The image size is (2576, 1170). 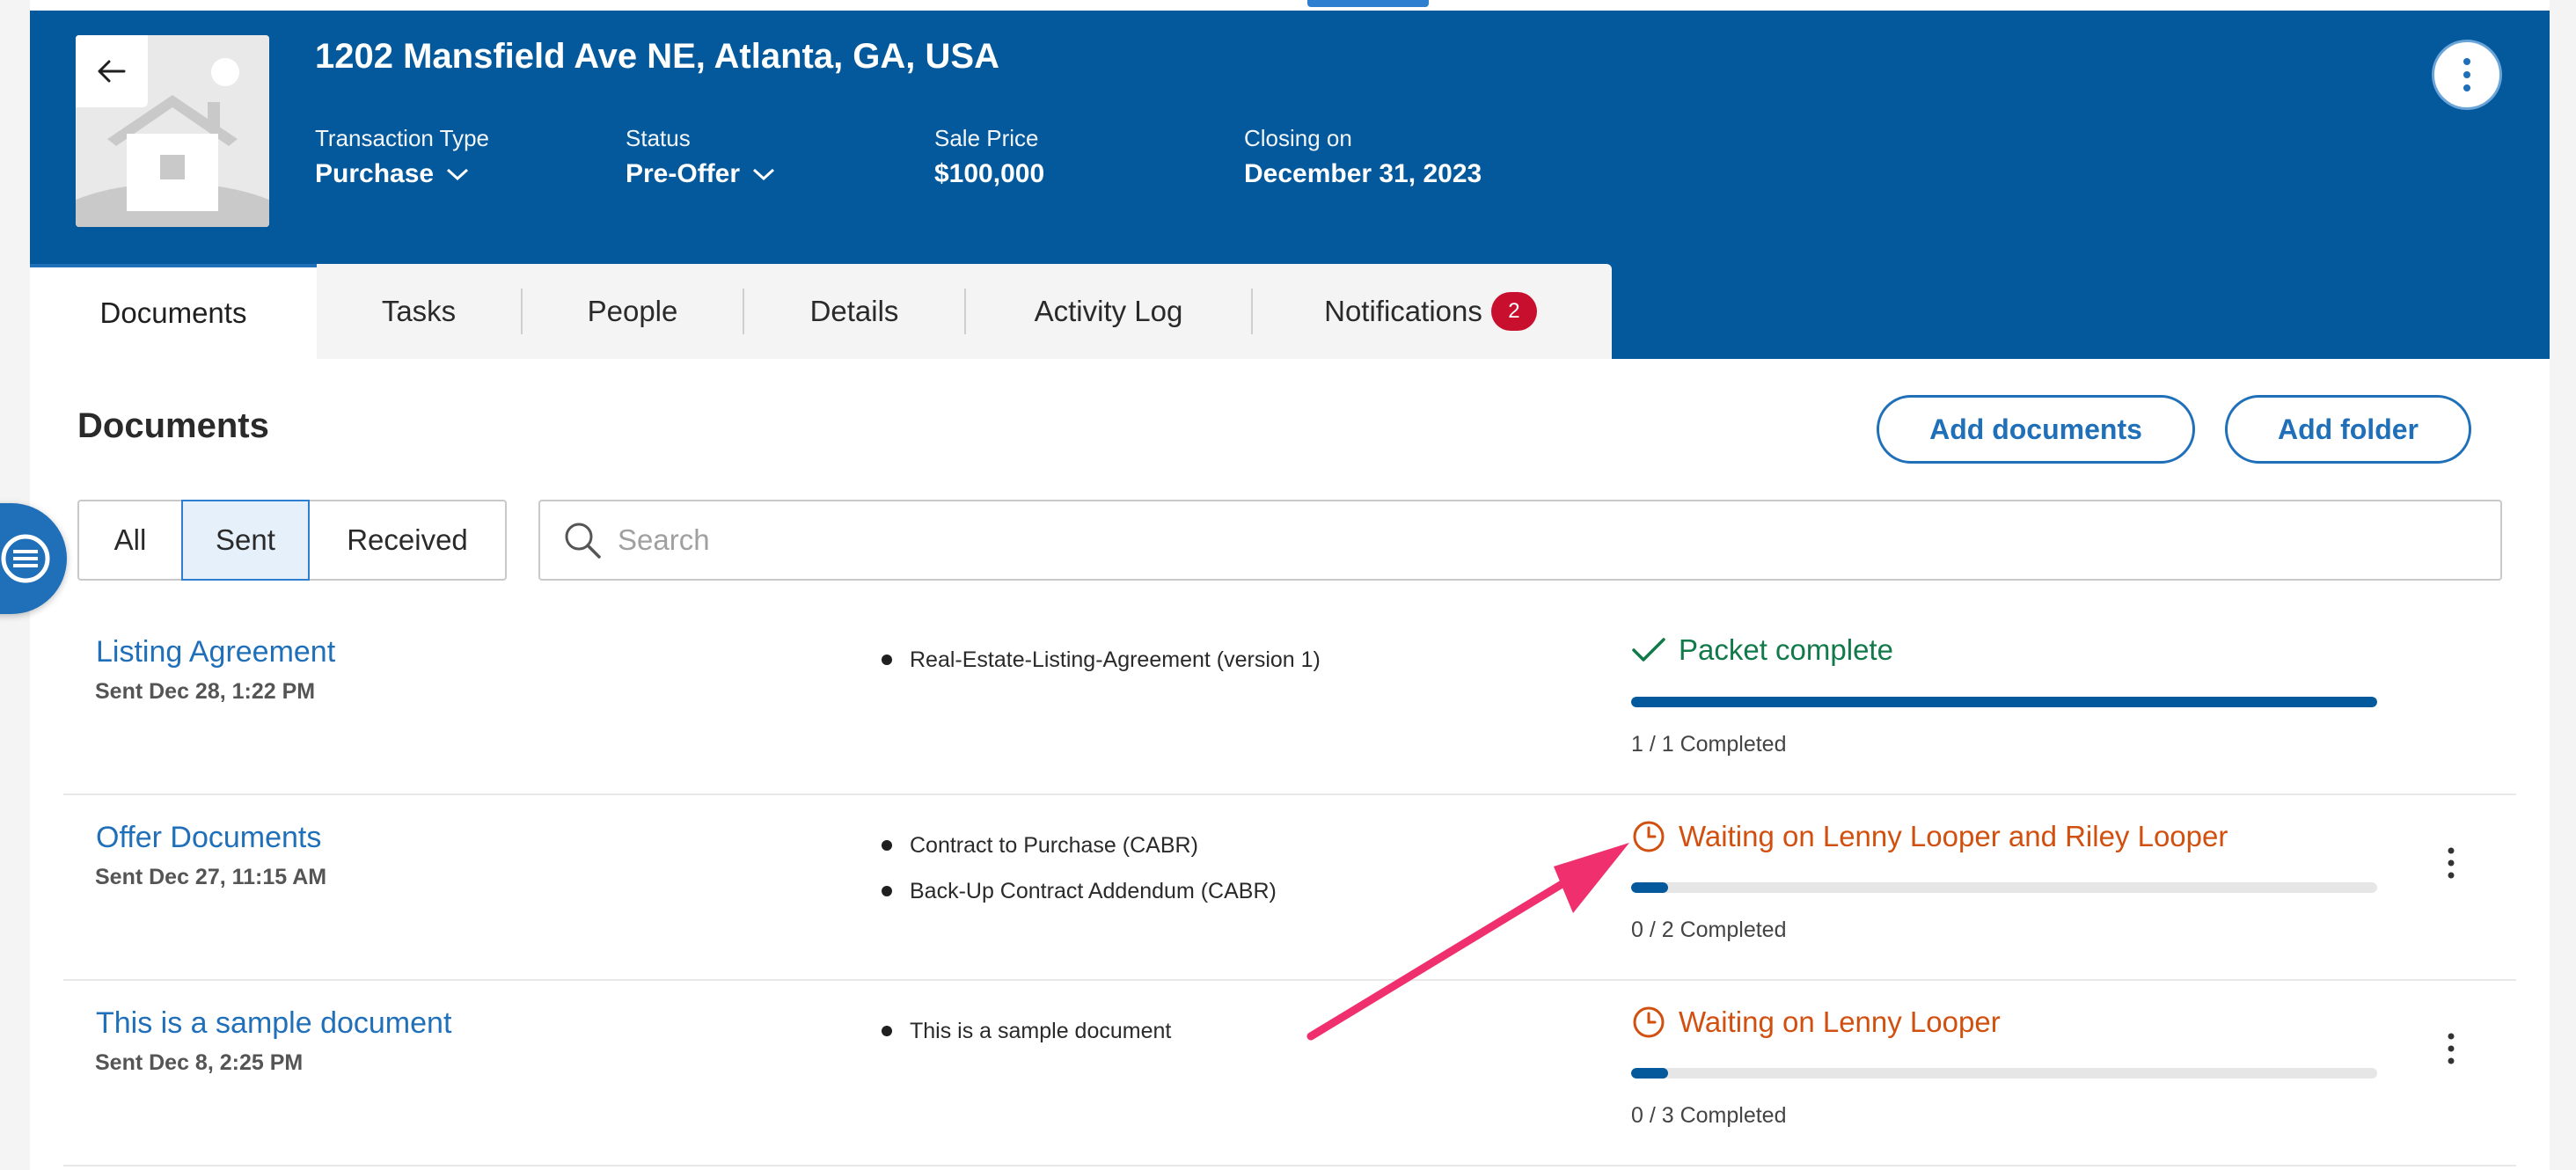 What do you see at coordinates (1953, 836) in the screenshot?
I see `status-text: Waiting on Lenny Looper and Riley Looper` at bounding box center [1953, 836].